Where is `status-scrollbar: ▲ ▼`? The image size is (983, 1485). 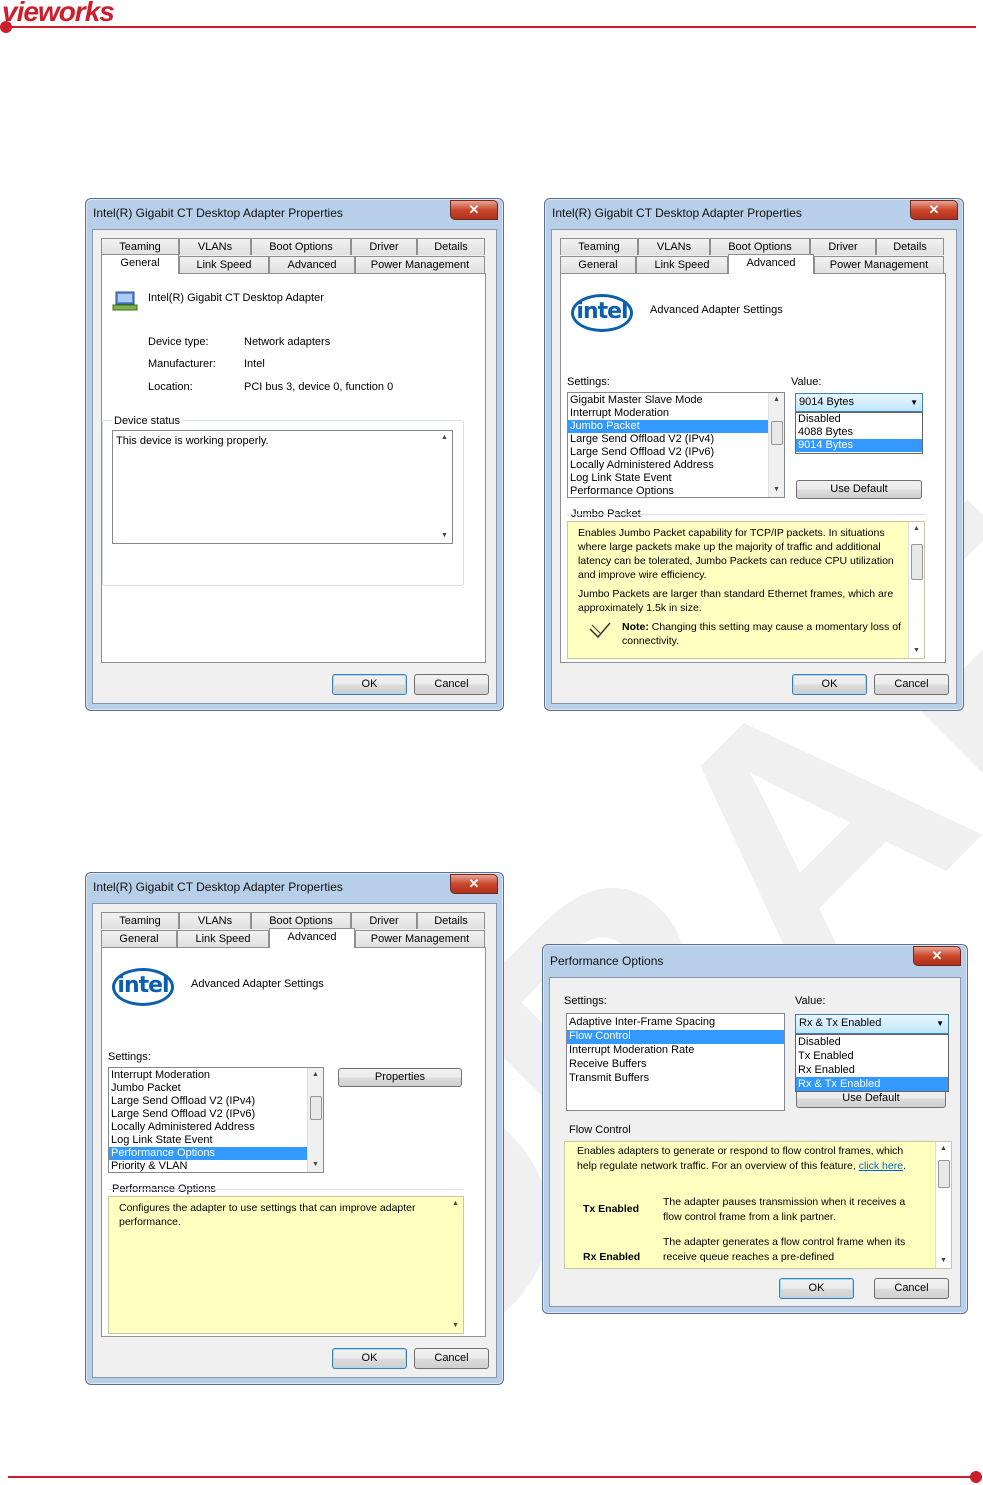 status-scrollbar: ▲ ▼ is located at coordinates (444, 487).